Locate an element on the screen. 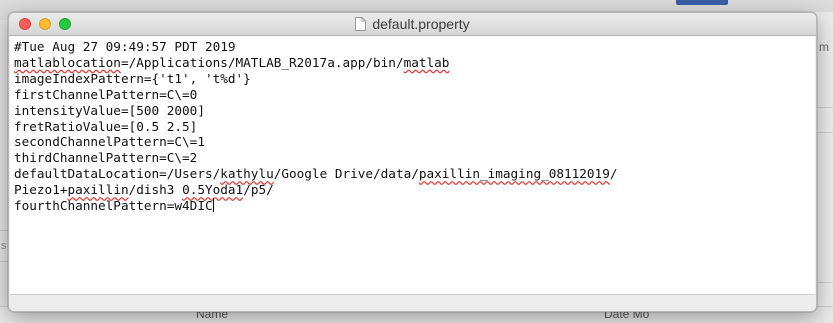 The width and height of the screenshot is (833, 323). text-segment: / is located at coordinates (613, 174).